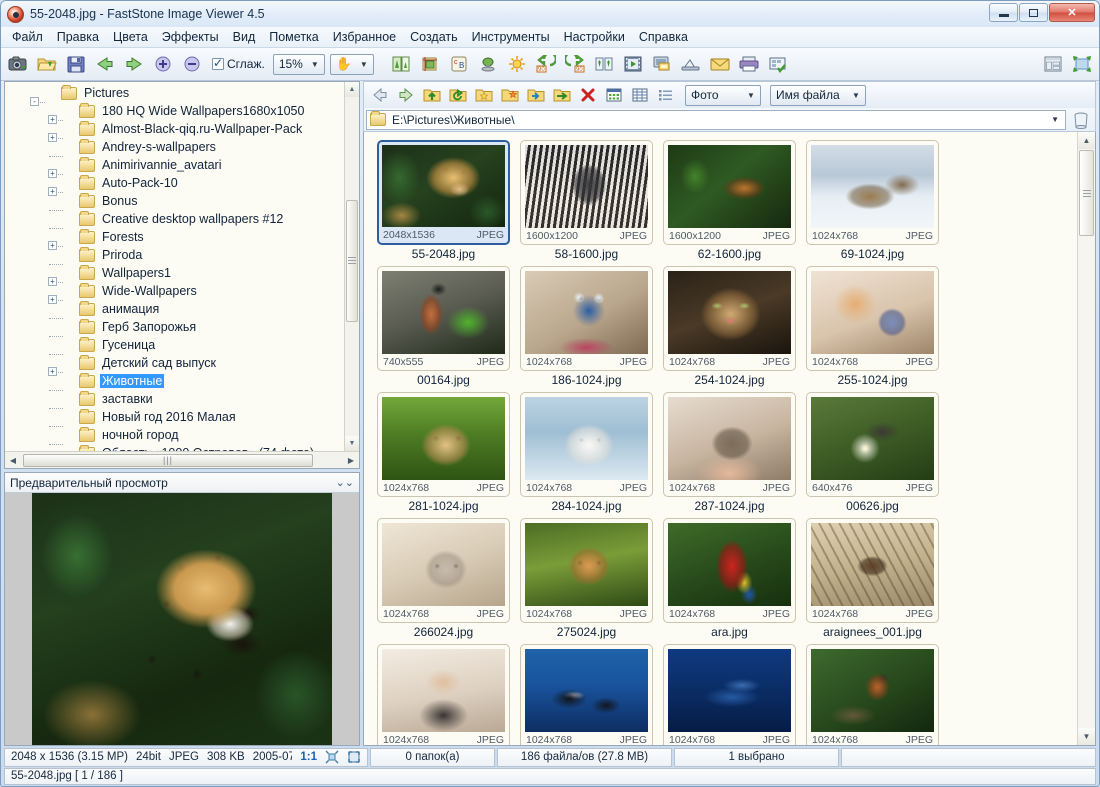  Describe the element at coordinates (691, 64) in the screenshot. I see `scan-button` at that location.